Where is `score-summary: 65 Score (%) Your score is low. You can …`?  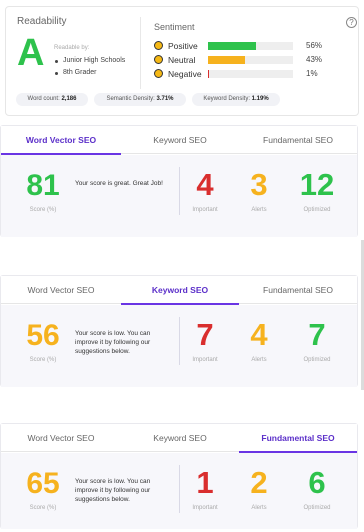 score-summary: 65 Score (%) Your score is low. You can … is located at coordinates (179, 491).